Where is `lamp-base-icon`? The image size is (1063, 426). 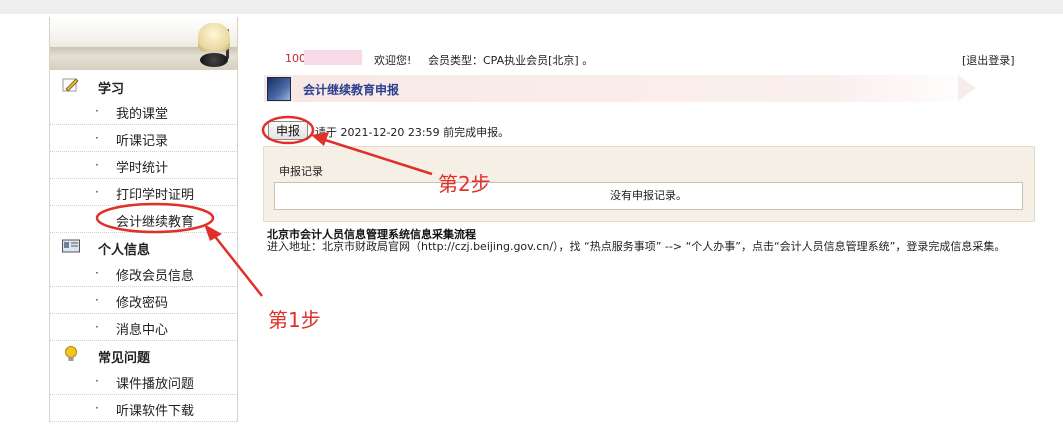
lamp-base-icon is located at coordinates (214, 60).